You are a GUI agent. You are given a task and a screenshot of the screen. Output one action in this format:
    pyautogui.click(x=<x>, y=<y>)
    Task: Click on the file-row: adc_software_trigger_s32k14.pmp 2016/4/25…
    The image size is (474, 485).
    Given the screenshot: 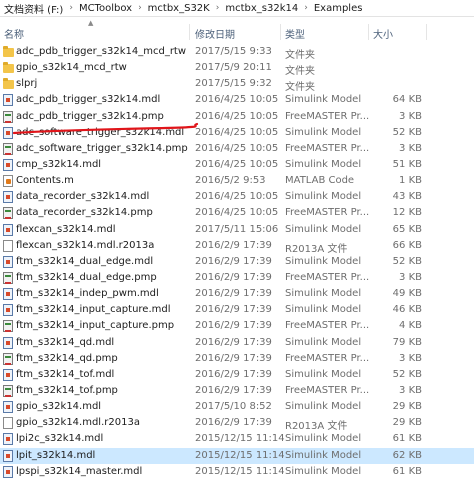 What is the action you would take?
    pyautogui.click(x=237, y=149)
    